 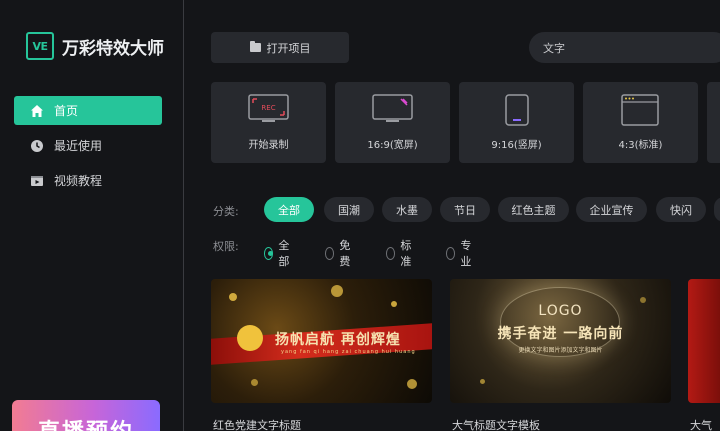 I want to click on card-label: 4:3(标准), so click(x=640, y=145).